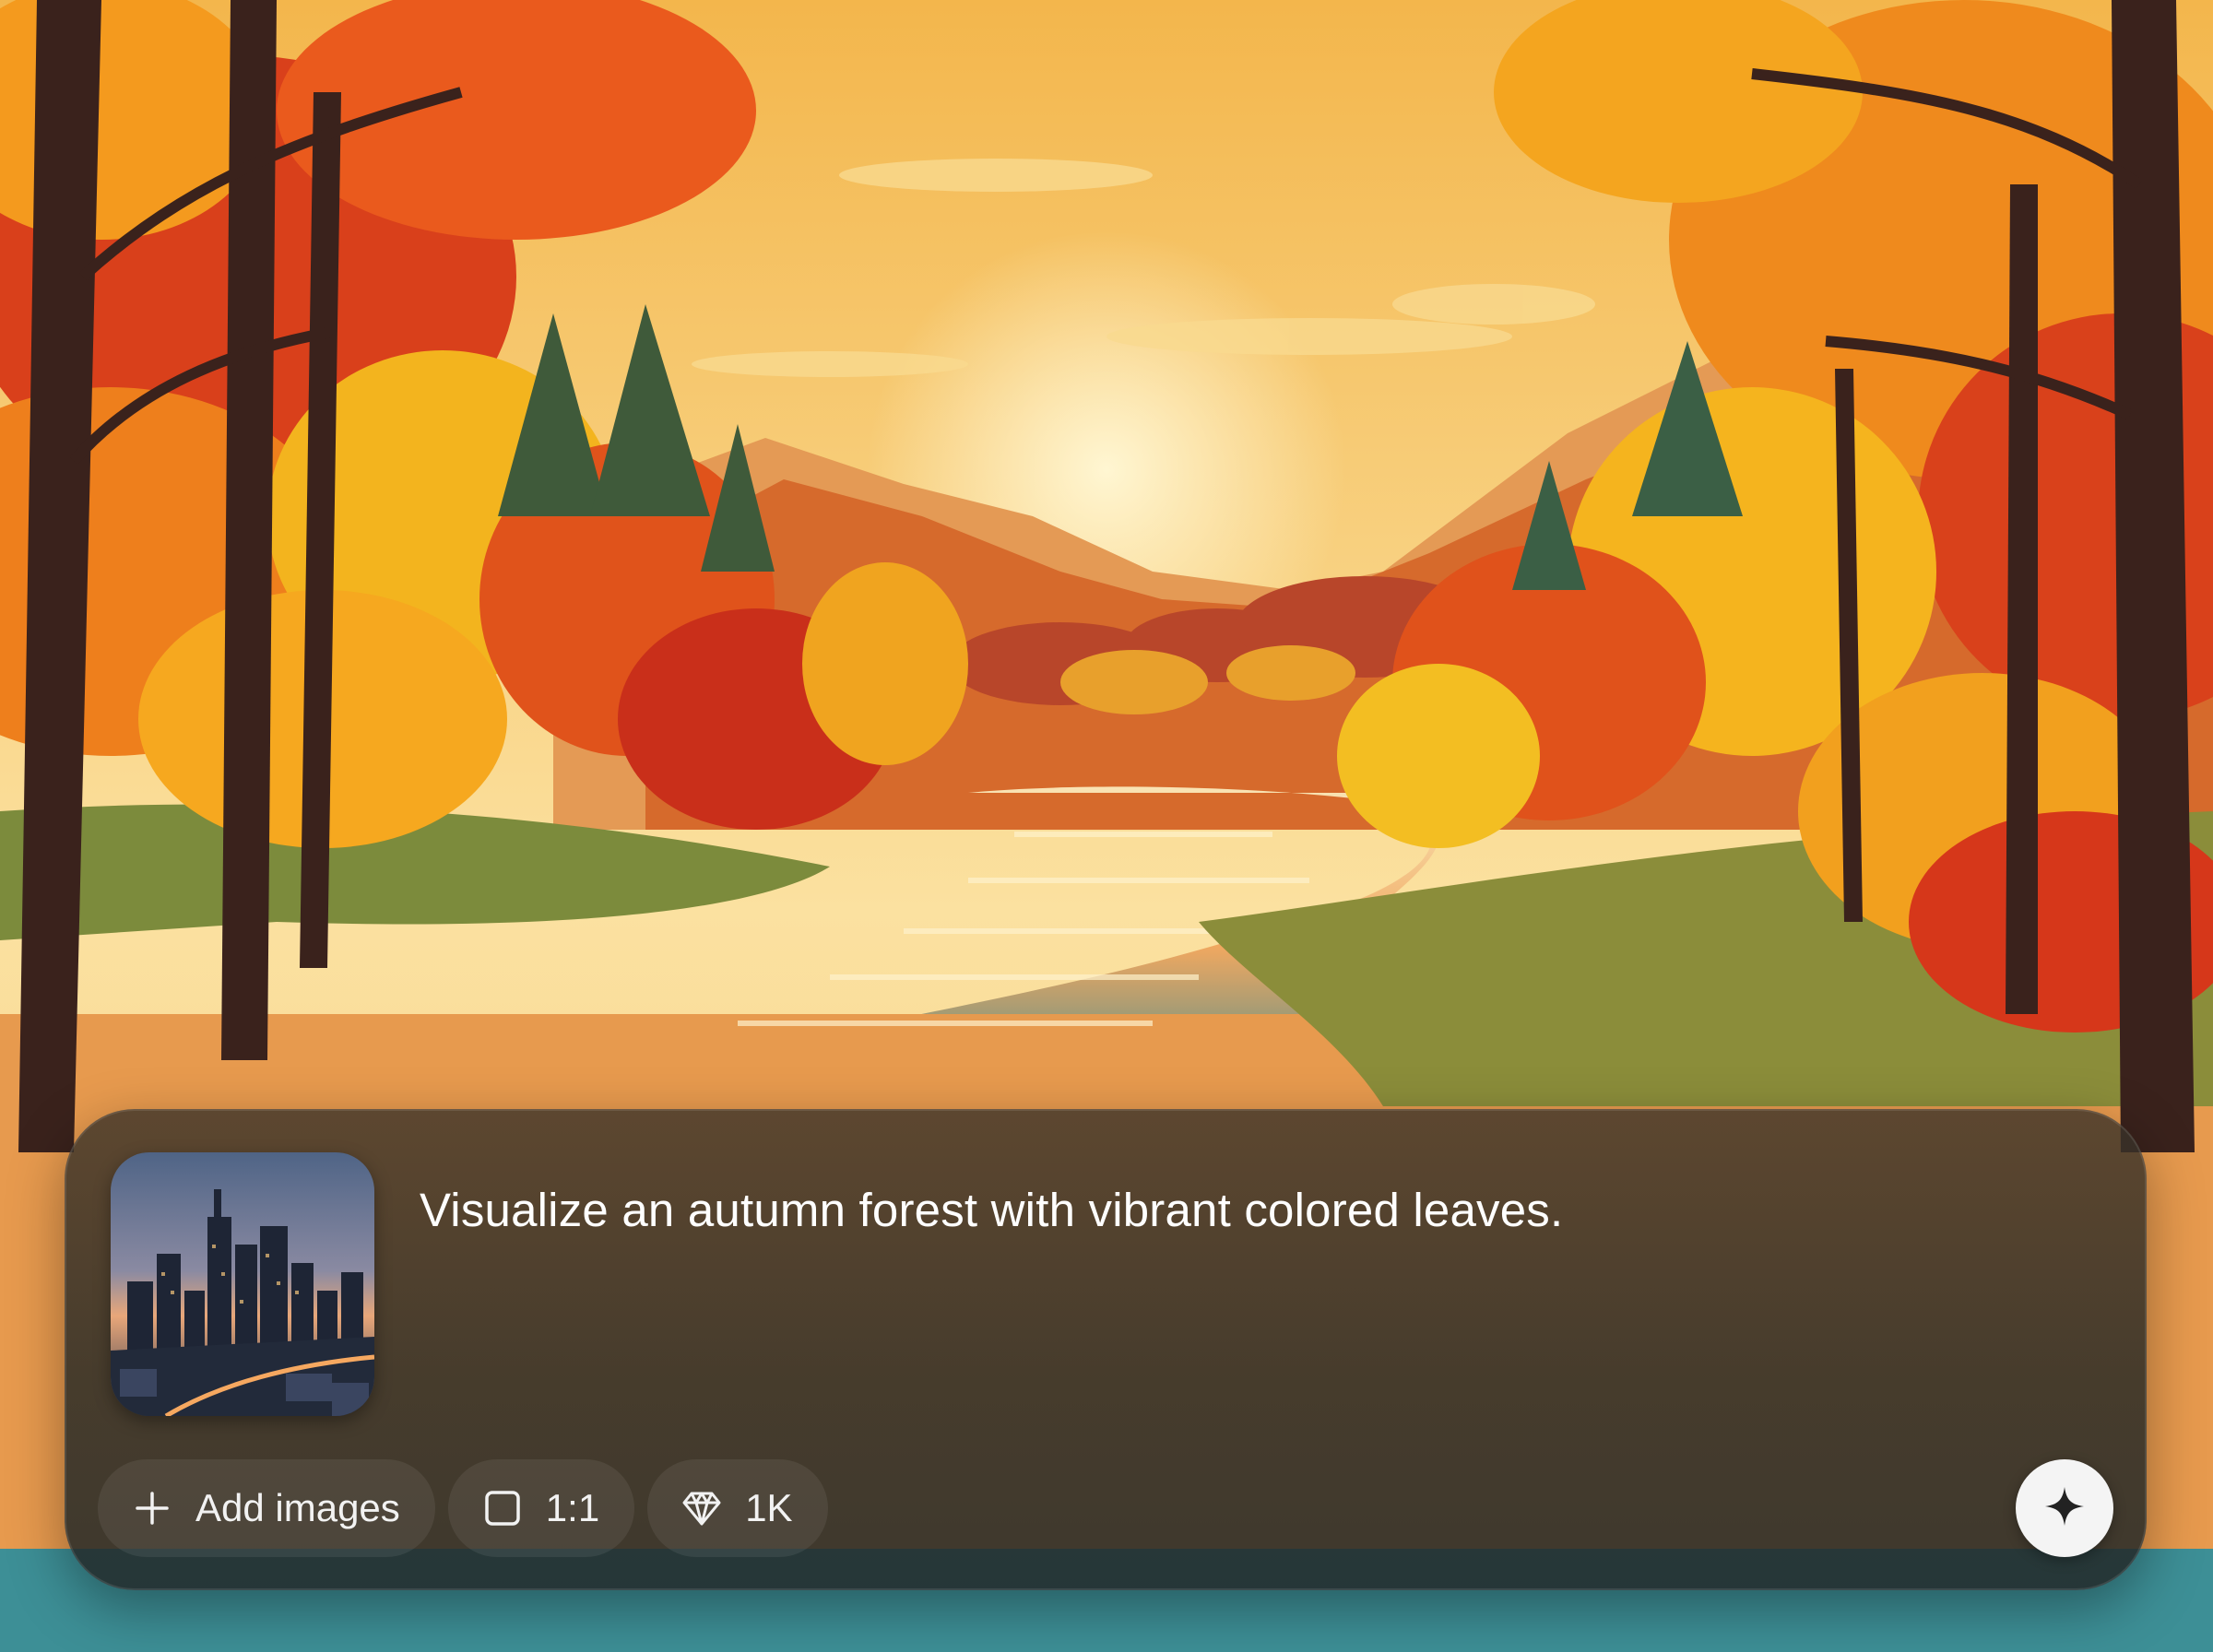  Describe the element at coordinates (297, 1507) in the screenshot. I see `add-images-label: Add images` at that location.